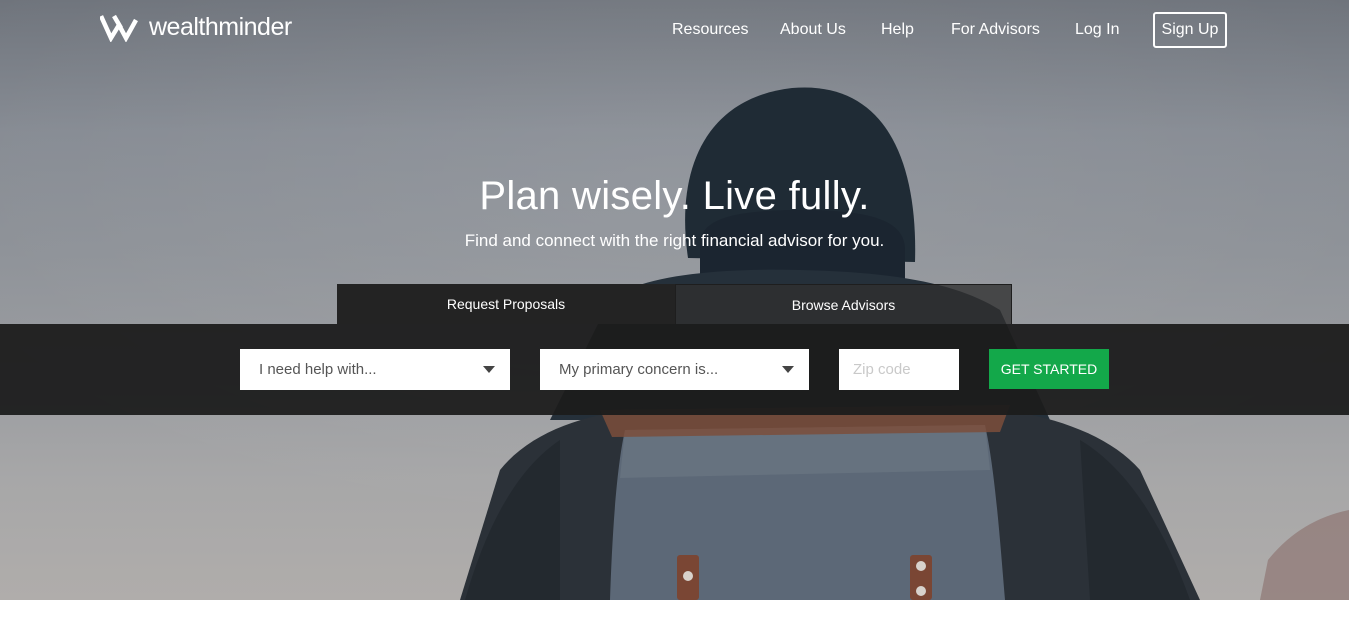 Image resolution: width=1349 pixels, height=632 pixels. What do you see at coordinates (710, 30) in the screenshot?
I see `nav-resources: Resources` at bounding box center [710, 30].